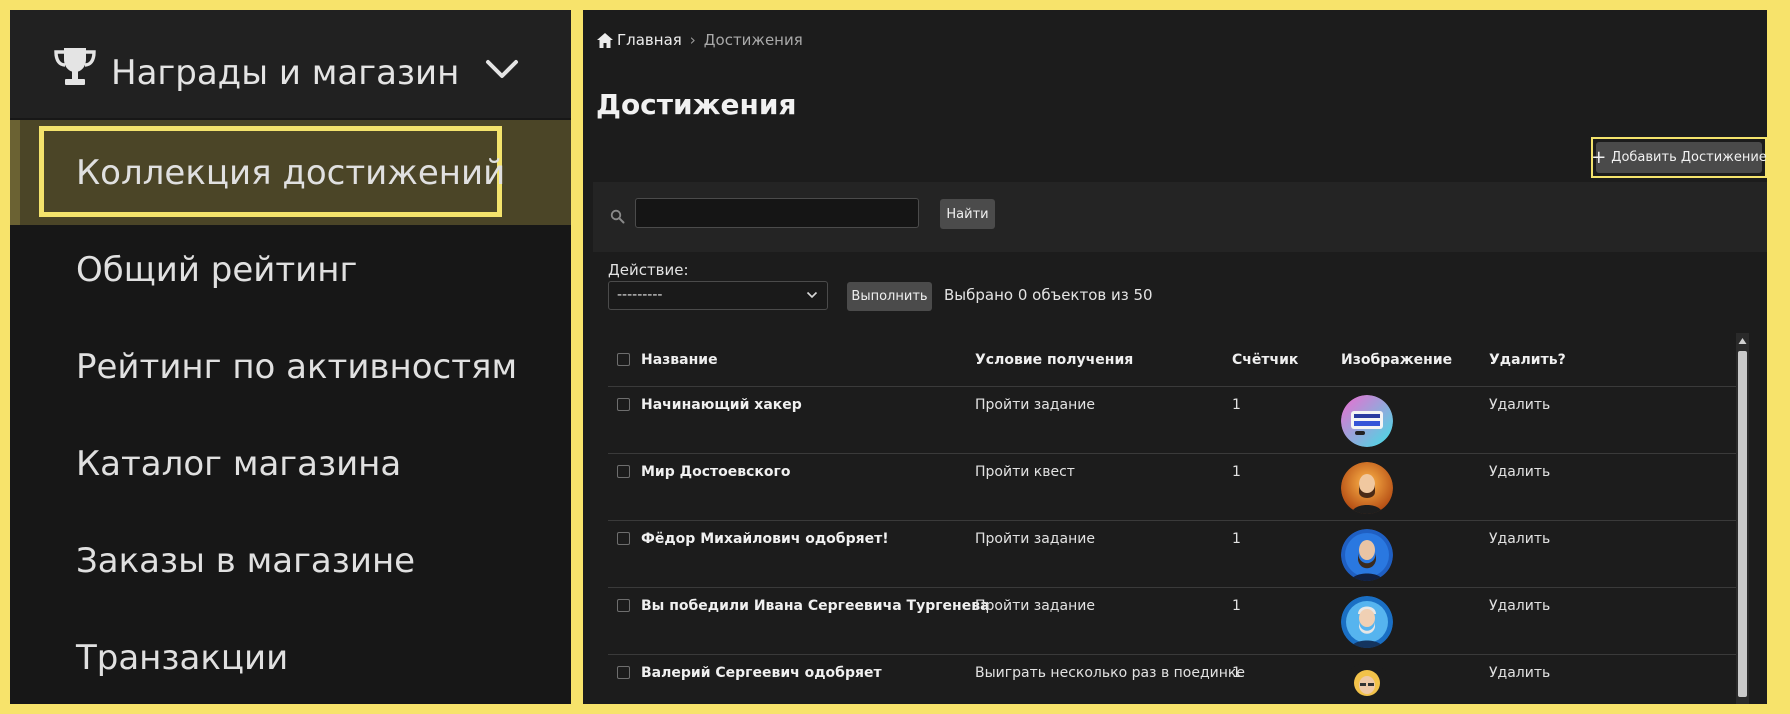  Describe the element at coordinates (1367, 683) in the screenshot. I see `achievement-image-valery` at that location.